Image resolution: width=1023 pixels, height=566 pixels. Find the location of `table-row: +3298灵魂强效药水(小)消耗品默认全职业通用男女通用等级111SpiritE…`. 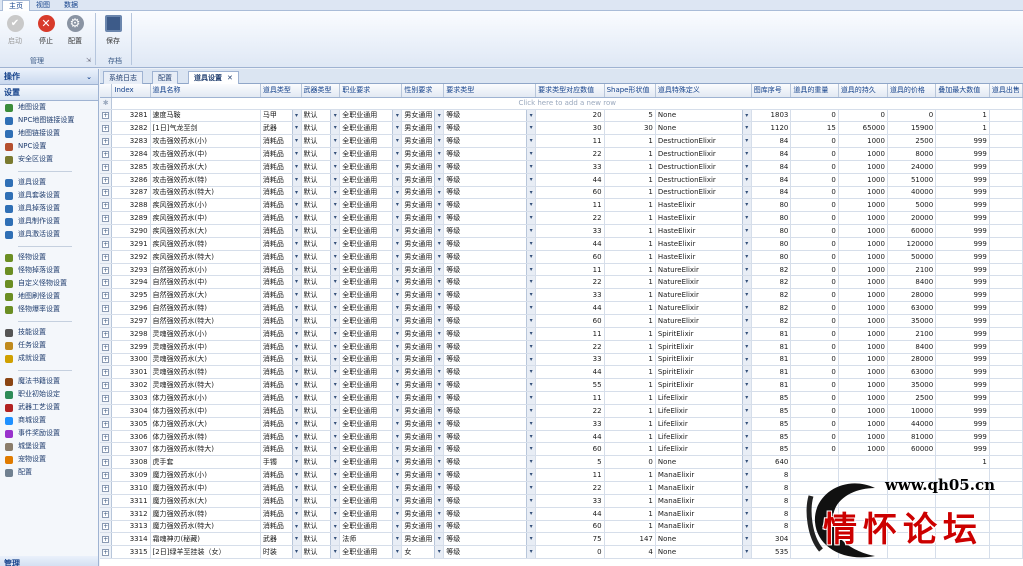

table-row: +3298灵魂强效药水(小)消耗品默认全职业通用男女通用等级111SpiritE… is located at coordinates (561, 334).